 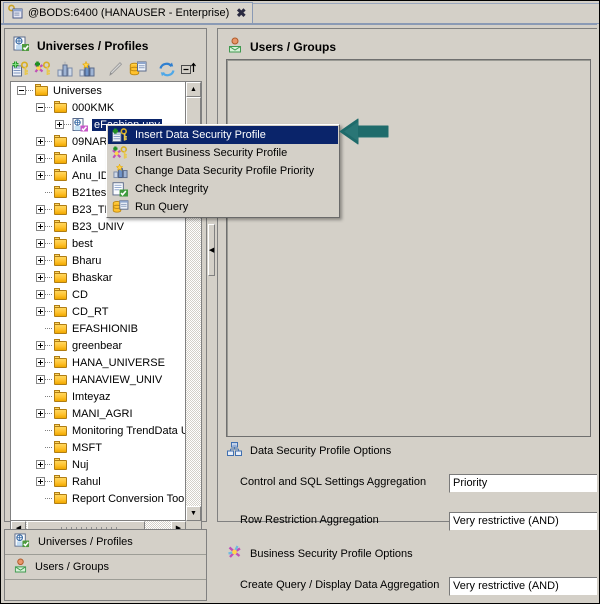 I want to click on universe-profiles-icon, so click(x=22, y=542).